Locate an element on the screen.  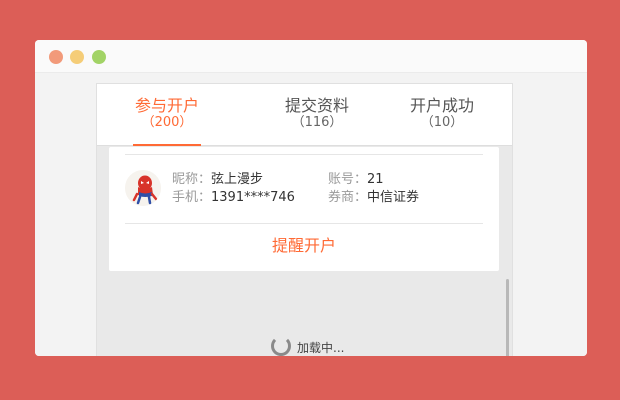
nickname-field: 昵称：弦上漫步 is located at coordinates (217, 180).